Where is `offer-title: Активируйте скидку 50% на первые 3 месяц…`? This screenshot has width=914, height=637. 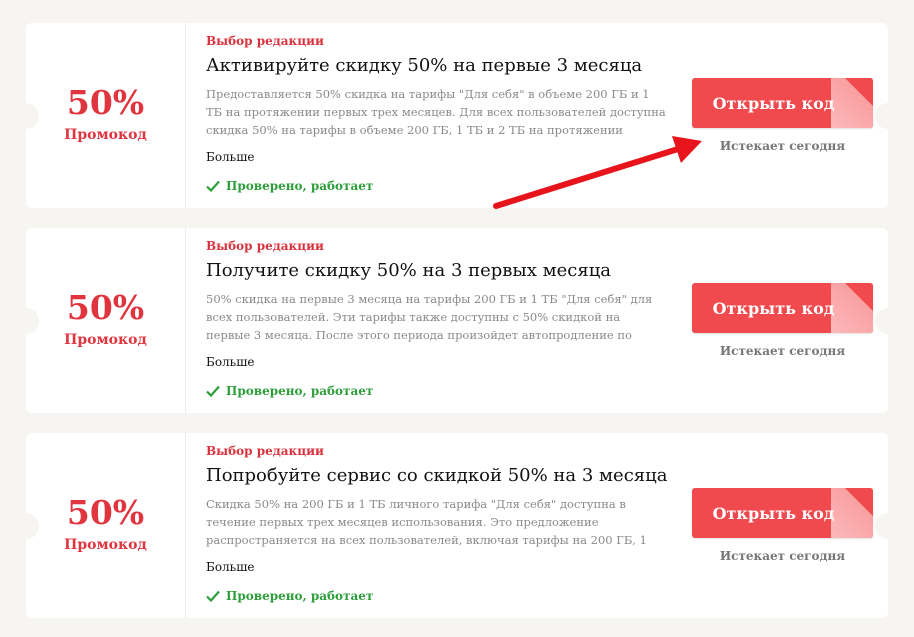 offer-title: Активируйте скидку 50% на первые 3 месяц… is located at coordinates (424, 66).